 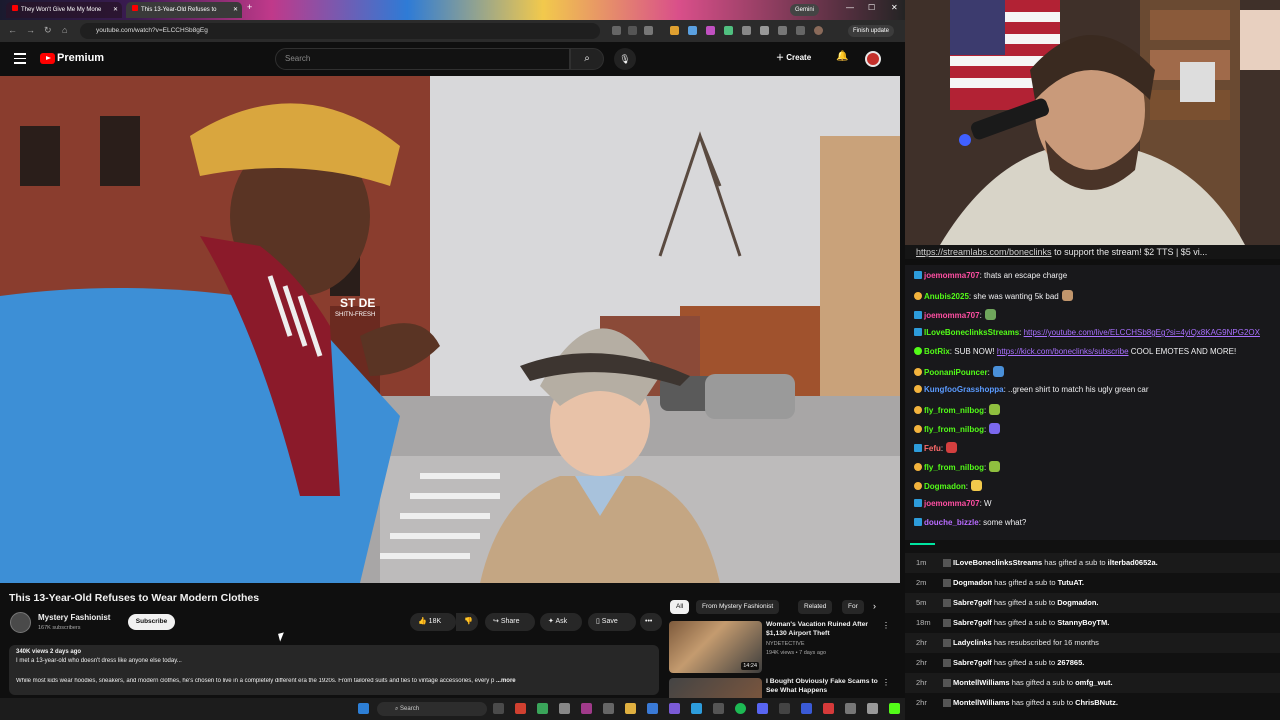 I want to click on search-input: Search, so click(x=422, y=59).